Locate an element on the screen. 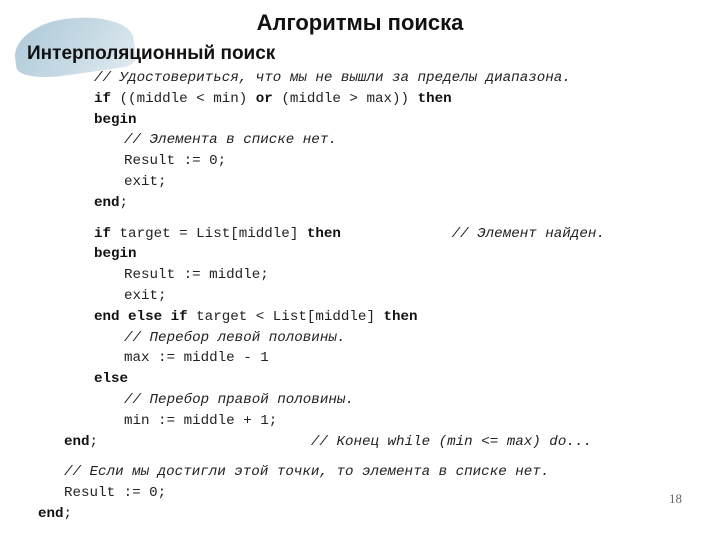 This screenshot has height=540, width=720. code-text: target < List[middle] is located at coordinates (285, 317).